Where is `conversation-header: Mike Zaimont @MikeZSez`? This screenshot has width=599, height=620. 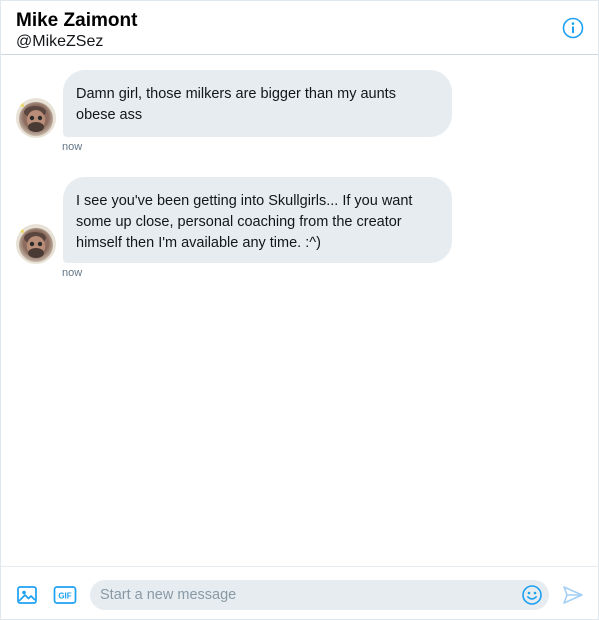 conversation-header: Mike Zaimont @MikeZSez is located at coordinates (299, 28).